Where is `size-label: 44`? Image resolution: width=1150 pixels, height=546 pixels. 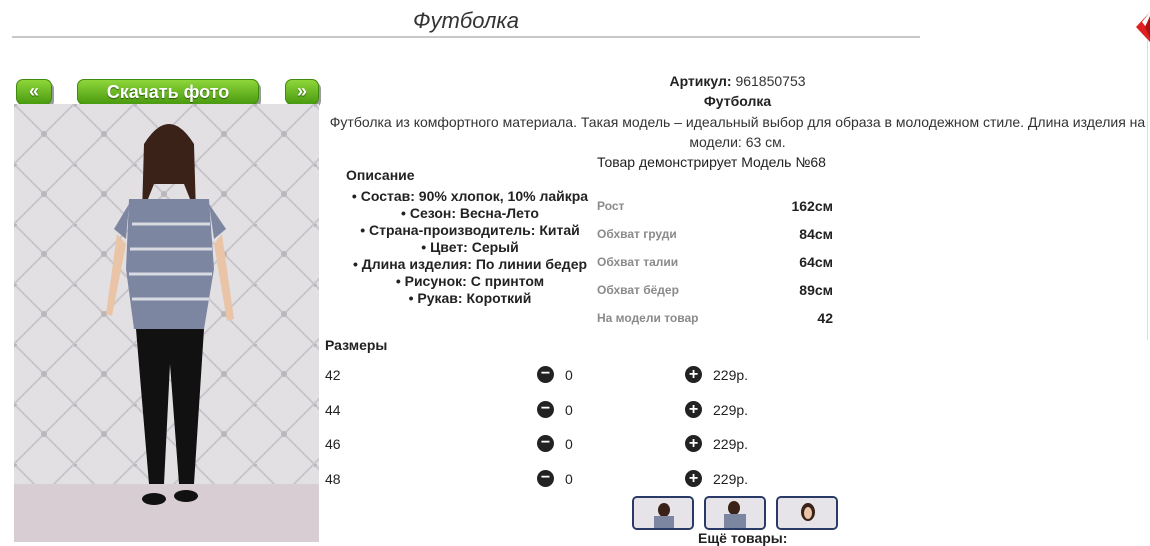 size-label: 44 is located at coordinates (333, 410).